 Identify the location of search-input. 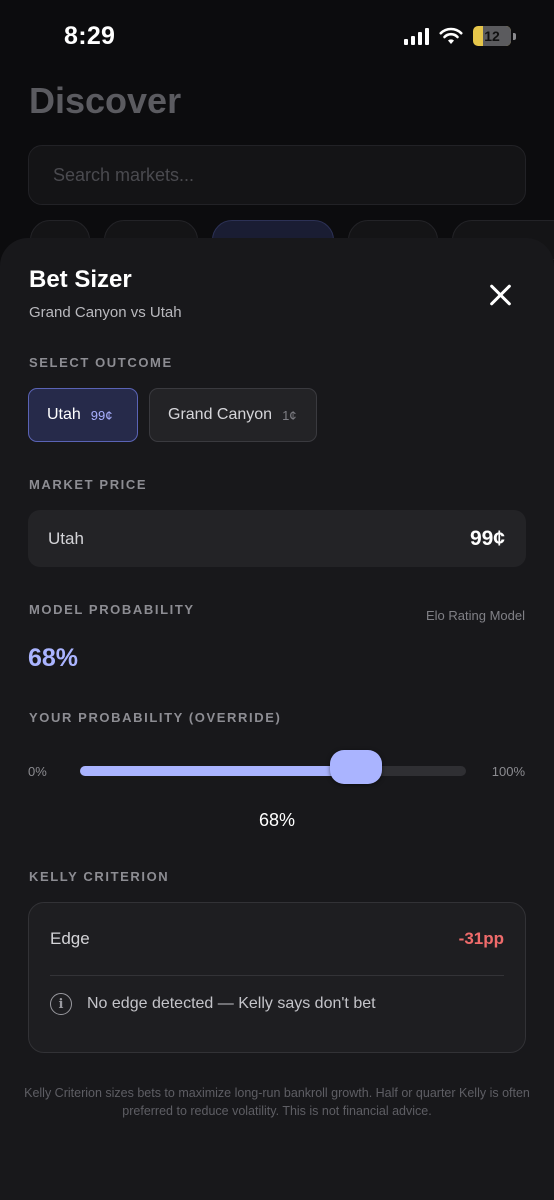
(277, 175).